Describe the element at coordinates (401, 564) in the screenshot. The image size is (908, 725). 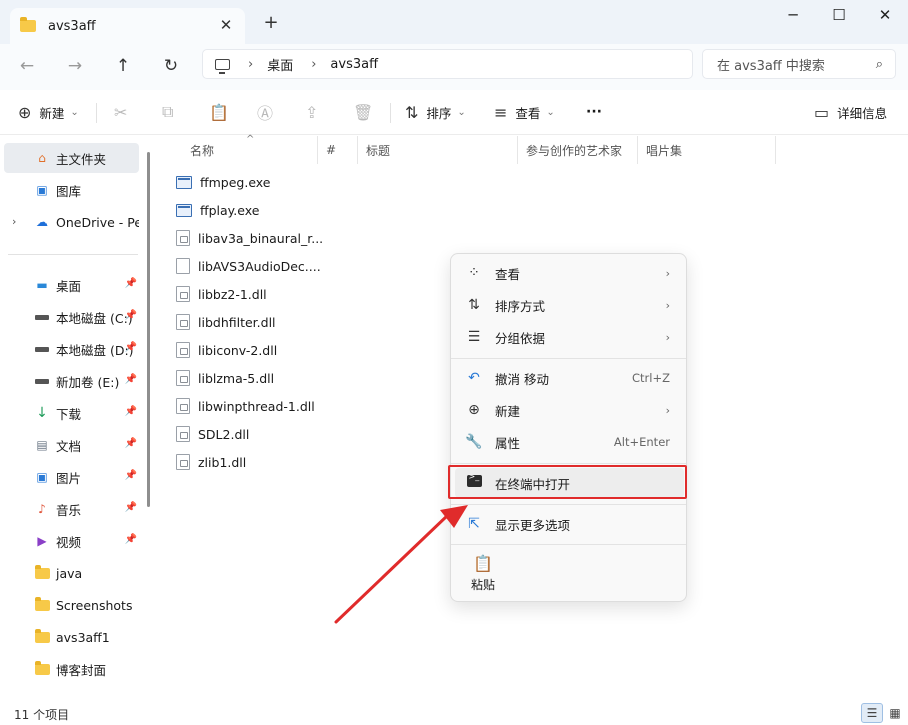
I see `annotation-arrow` at that location.